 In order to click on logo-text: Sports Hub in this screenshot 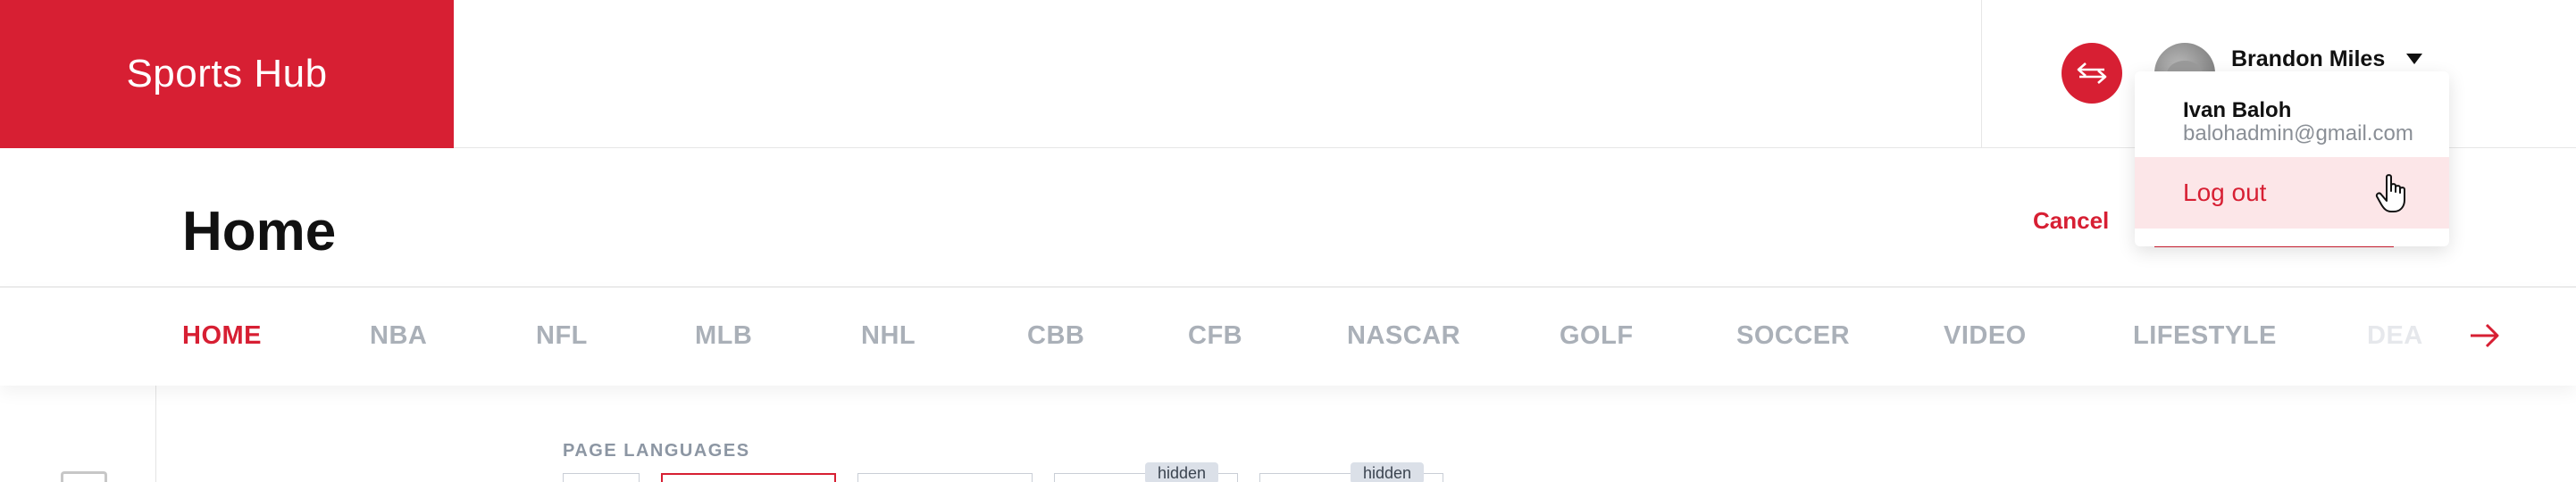, I will do `click(227, 74)`.